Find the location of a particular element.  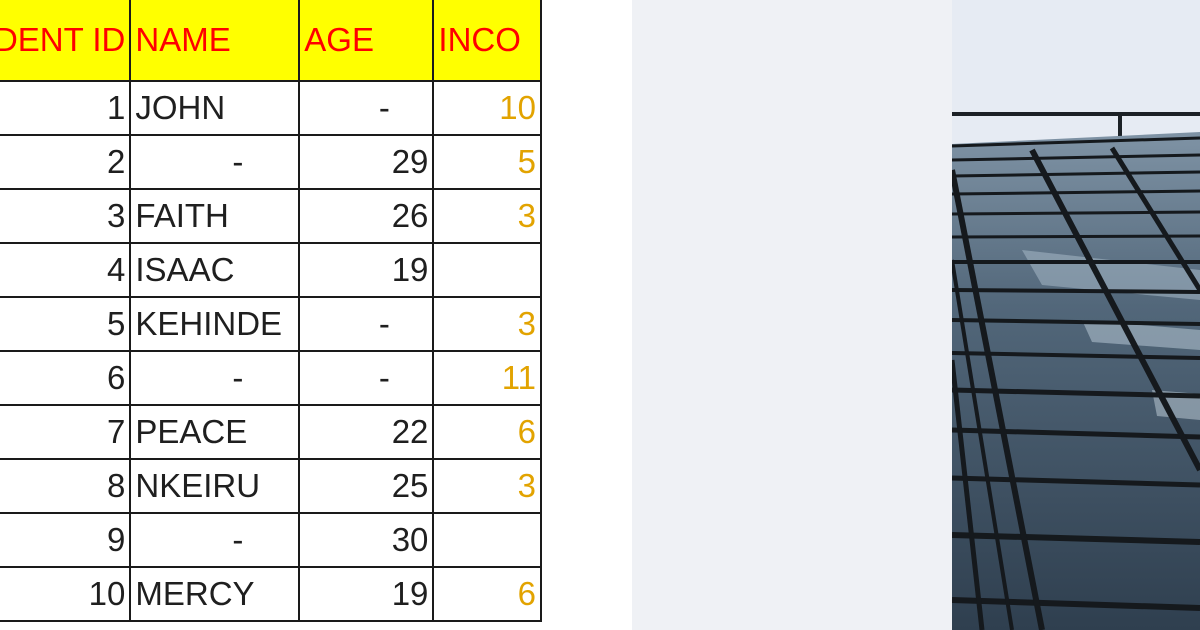

cell-age: 22 is located at coordinates (366, 432).